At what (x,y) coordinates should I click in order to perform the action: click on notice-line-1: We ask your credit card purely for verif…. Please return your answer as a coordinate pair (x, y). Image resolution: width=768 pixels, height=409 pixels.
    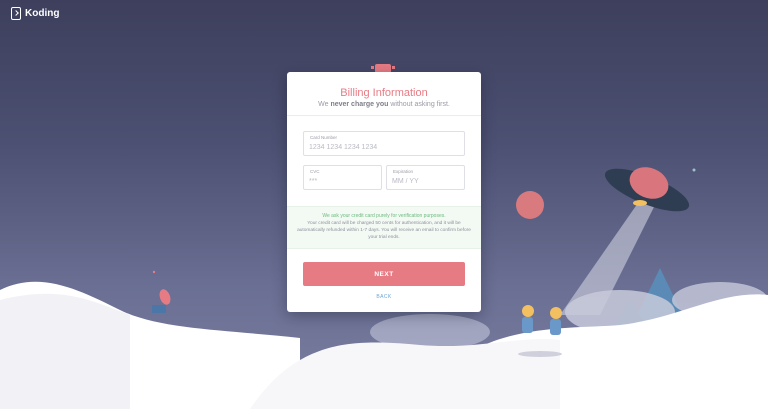
    Looking at the image, I should click on (384, 216).